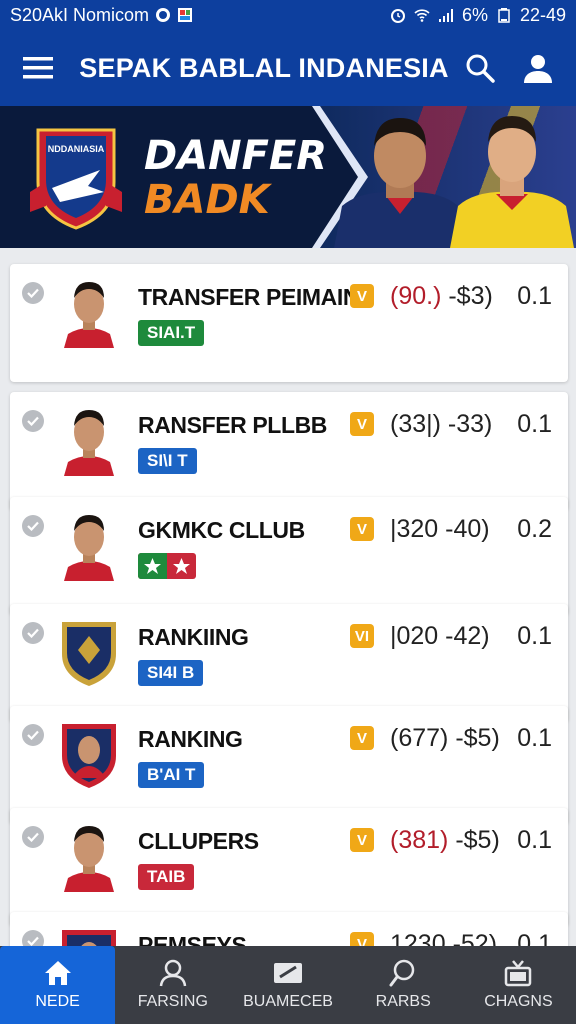 This screenshot has height=1024, width=576. I want to click on item-name: RANKIING, so click(193, 637).